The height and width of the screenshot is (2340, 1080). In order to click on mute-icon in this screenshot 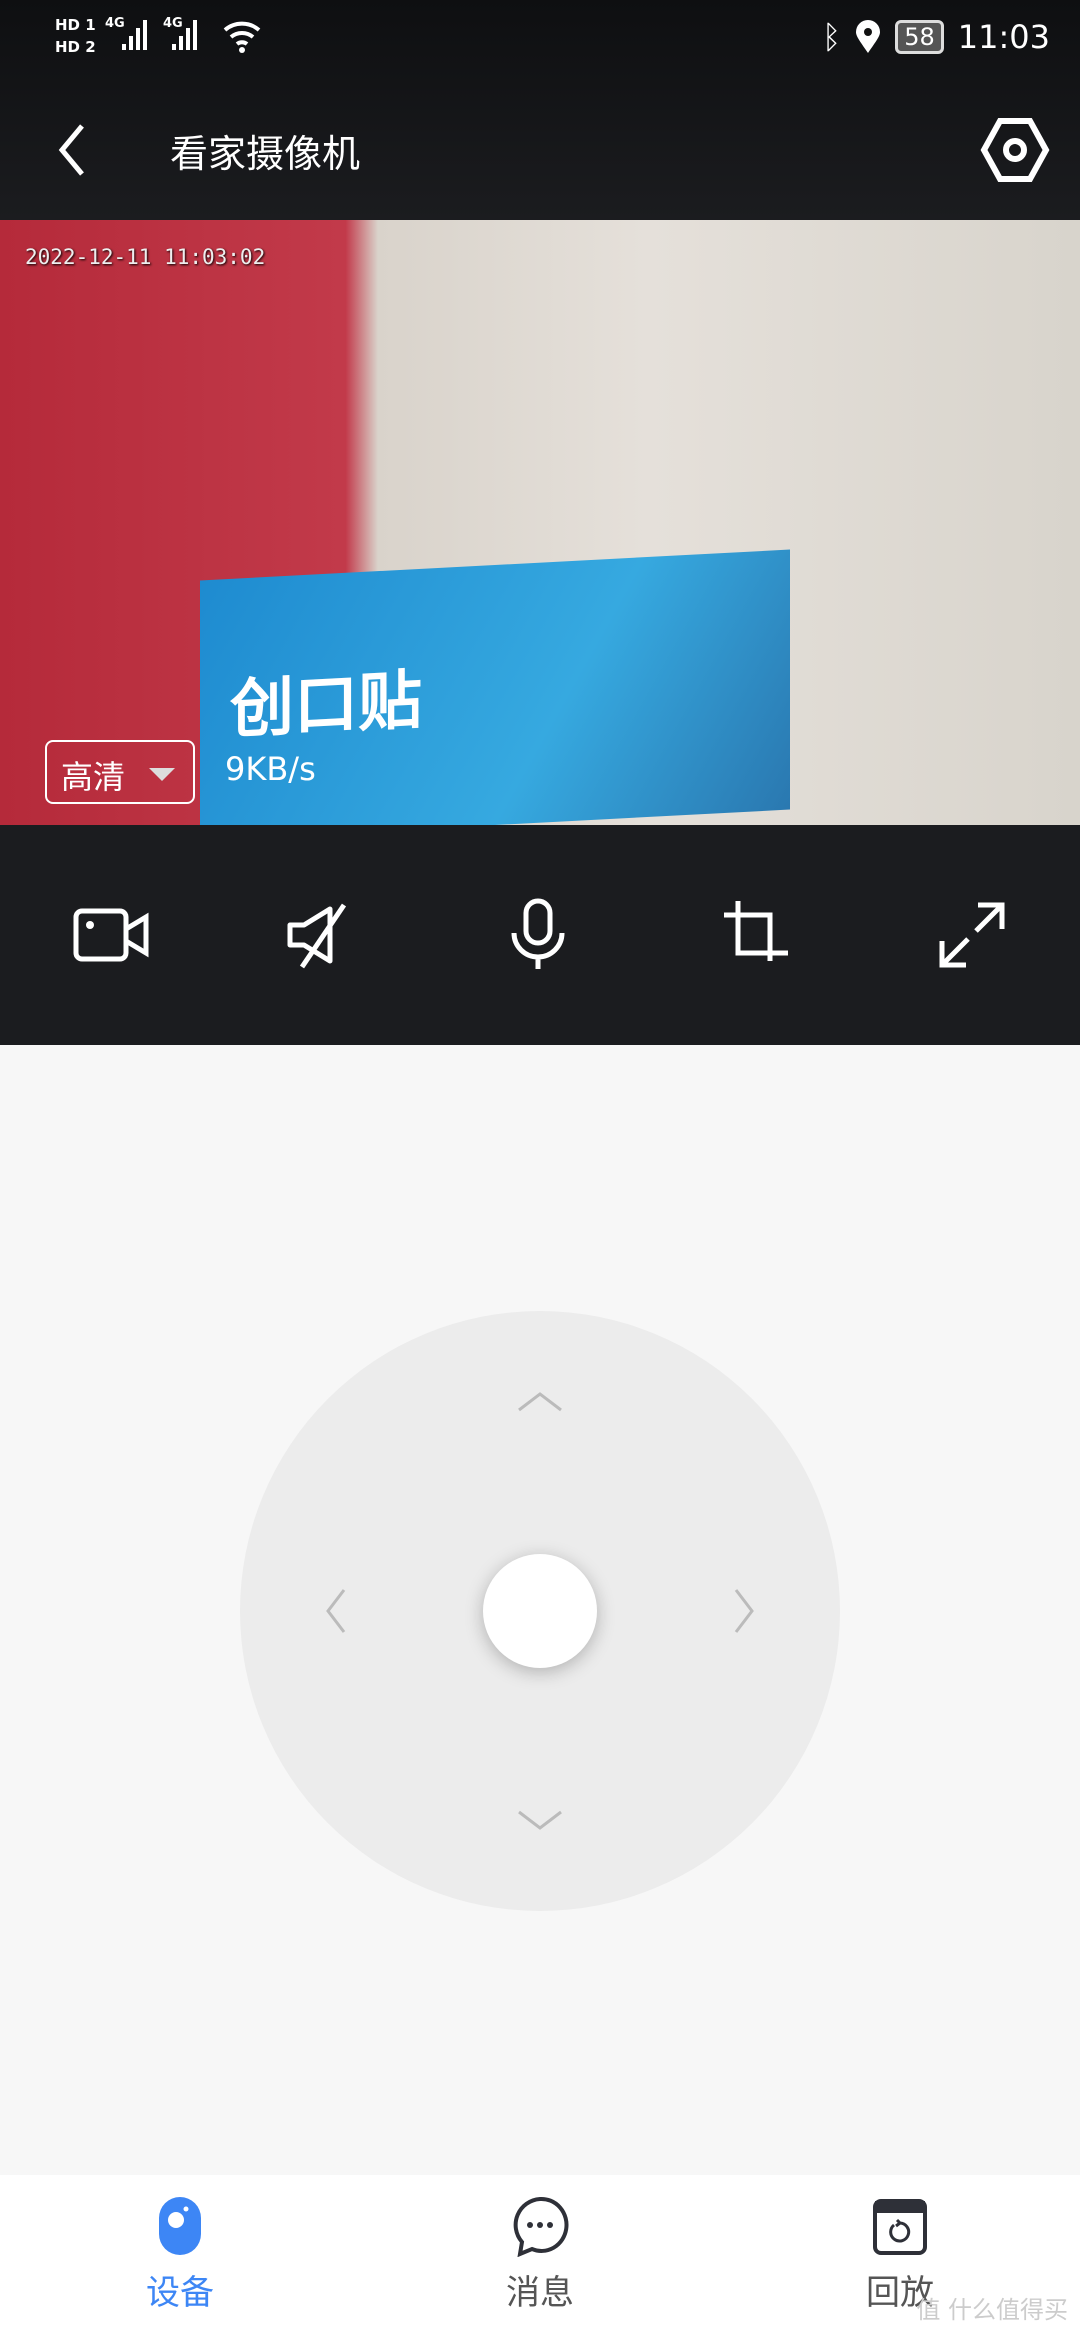, I will do `click(322, 935)`.